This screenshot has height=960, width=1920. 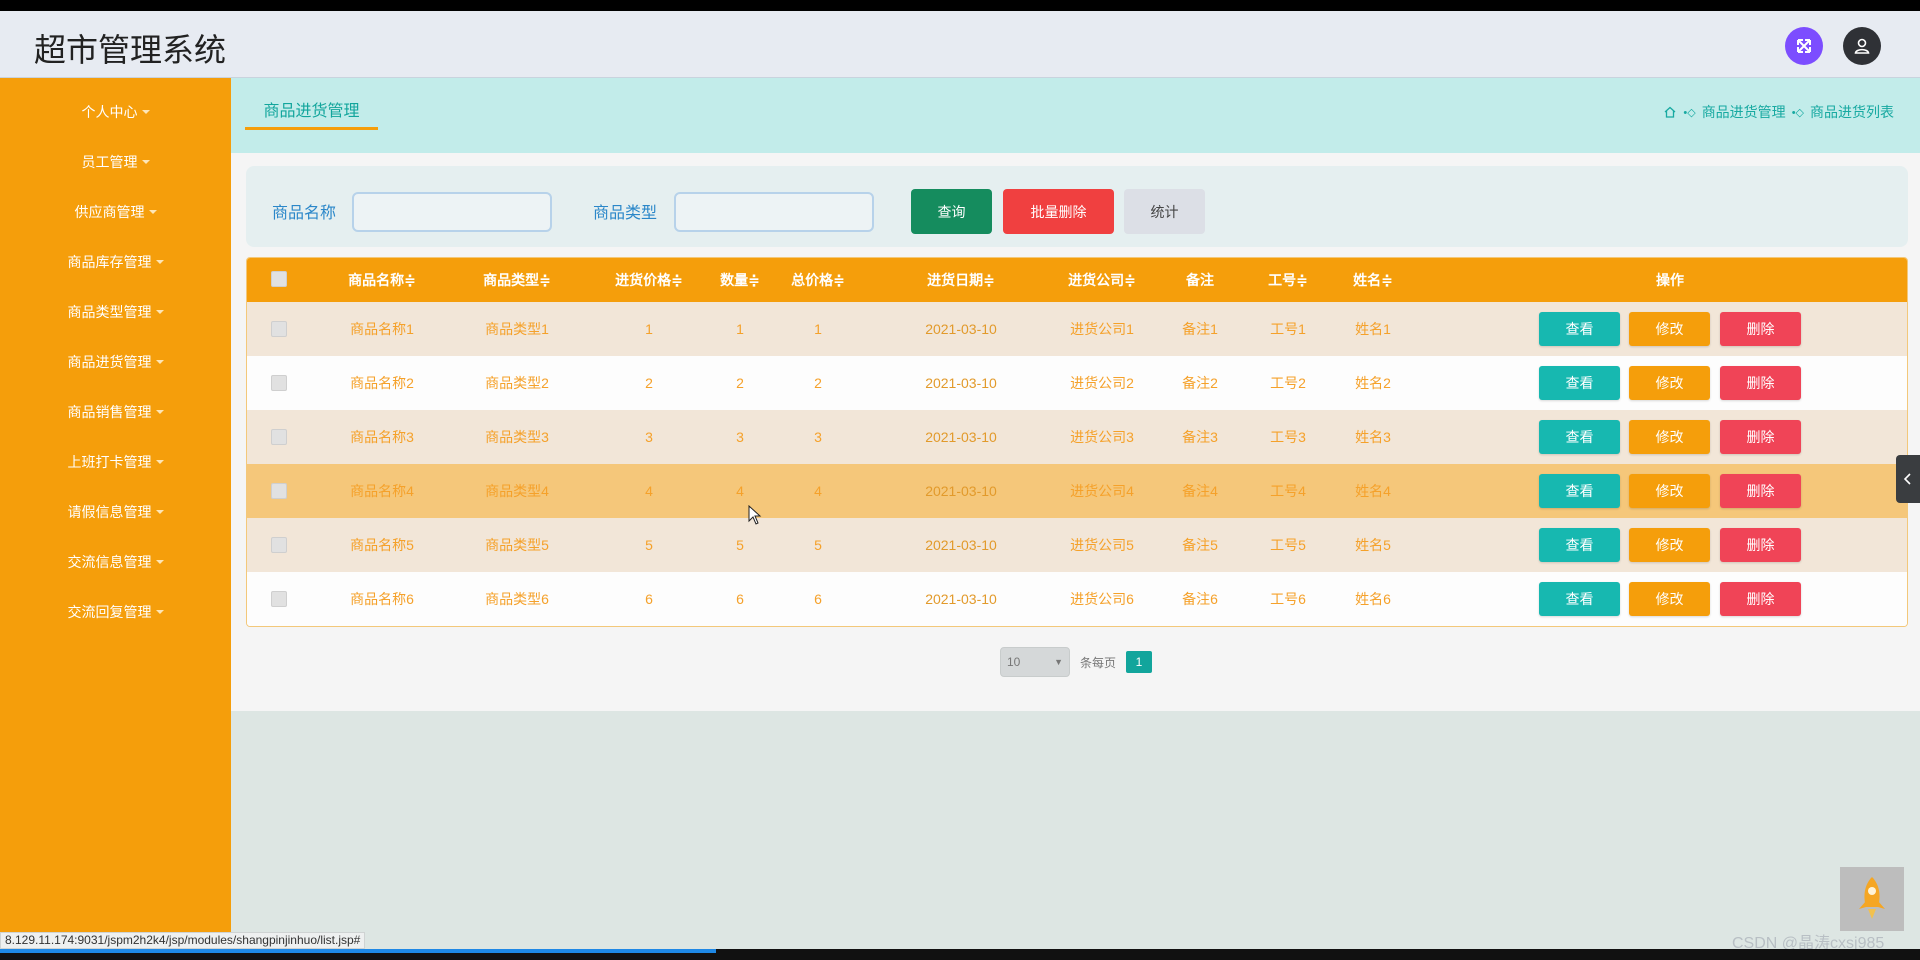 What do you see at coordinates (649, 491) in the screenshot?
I see `cell-price: 4` at bounding box center [649, 491].